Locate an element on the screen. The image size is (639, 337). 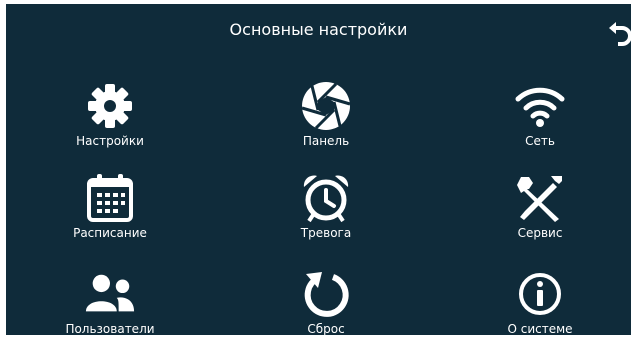
menu-item-label: Настройки is located at coordinates (110, 141).